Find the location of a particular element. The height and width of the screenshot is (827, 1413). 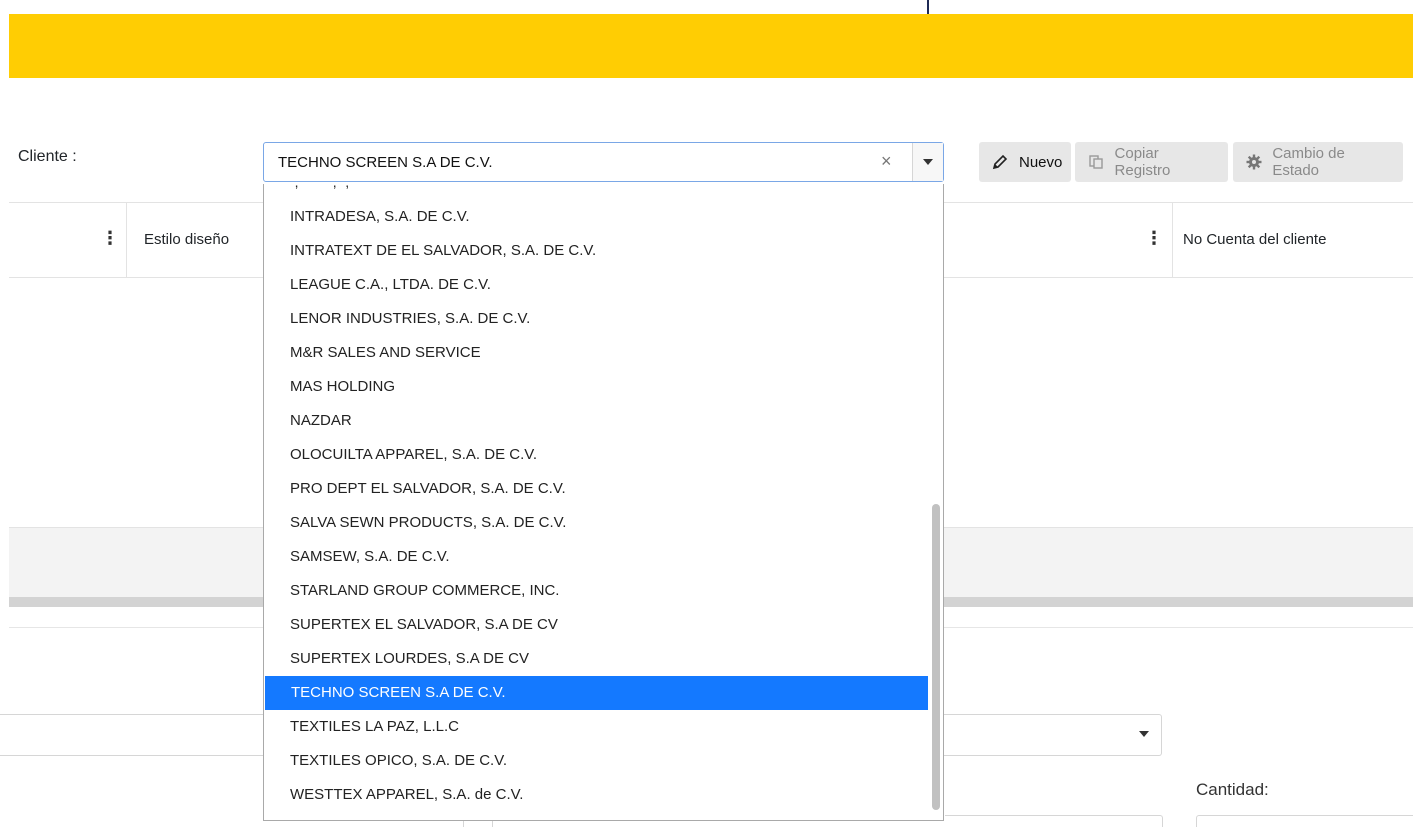

top-divider-line is located at coordinates (928, 7).